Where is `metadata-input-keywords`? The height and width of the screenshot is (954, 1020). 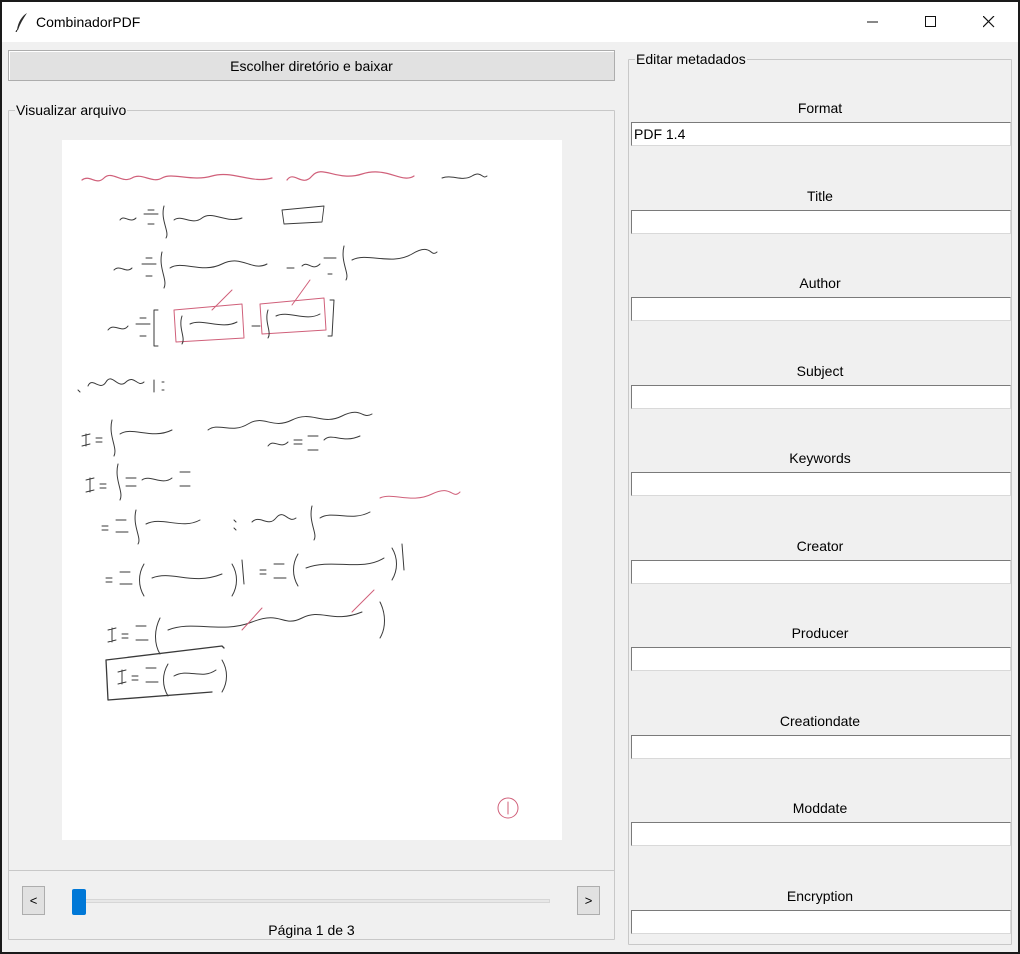
metadata-input-keywords is located at coordinates (821, 484).